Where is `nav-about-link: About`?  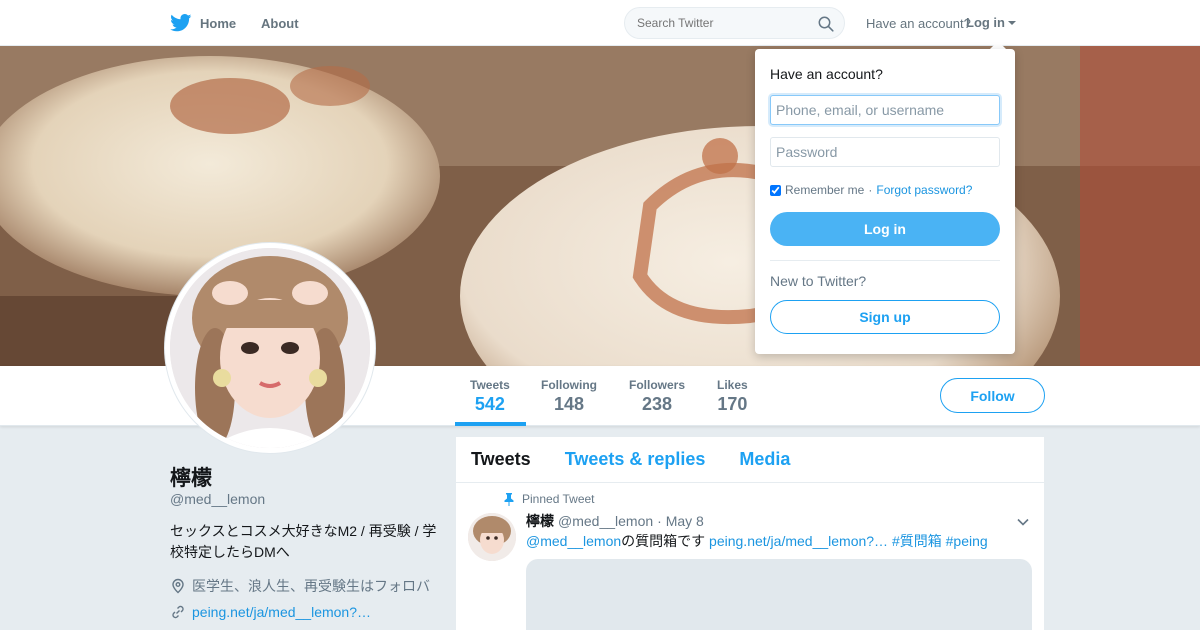
nav-about-link: About is located at coordinates (280, 23).